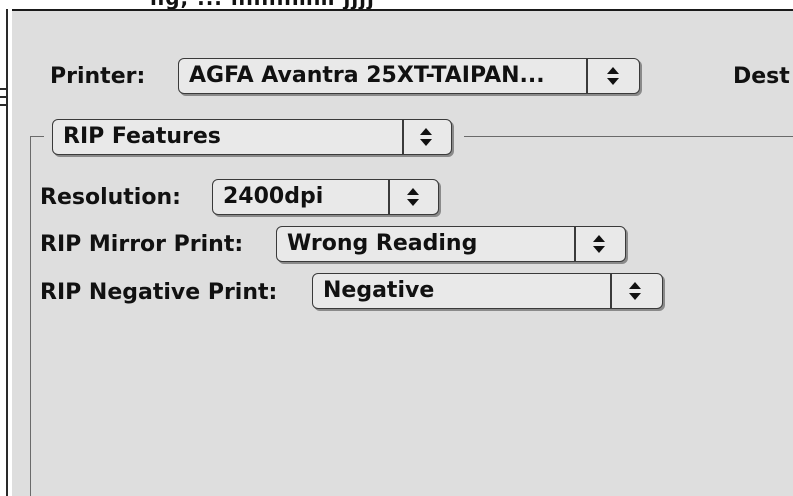  I want to click on dialog-top-border, so click(402, 10).